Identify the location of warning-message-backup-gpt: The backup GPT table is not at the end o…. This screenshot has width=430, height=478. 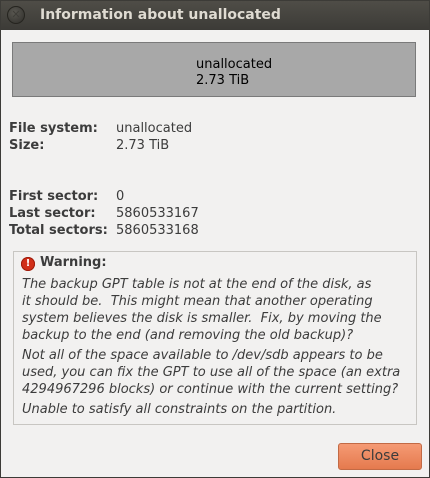
(202, 310).